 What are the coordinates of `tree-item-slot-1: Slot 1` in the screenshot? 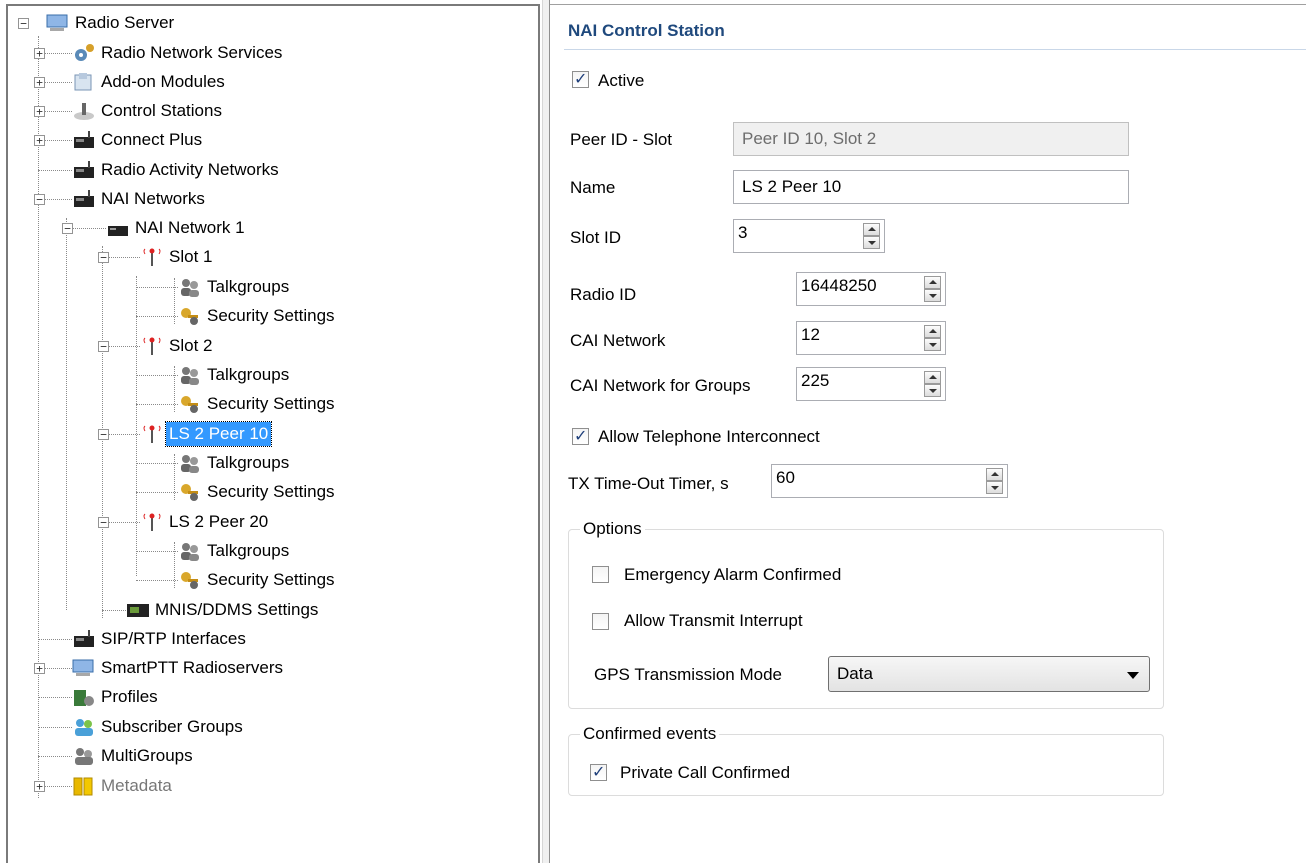 It's located at (190, 257).